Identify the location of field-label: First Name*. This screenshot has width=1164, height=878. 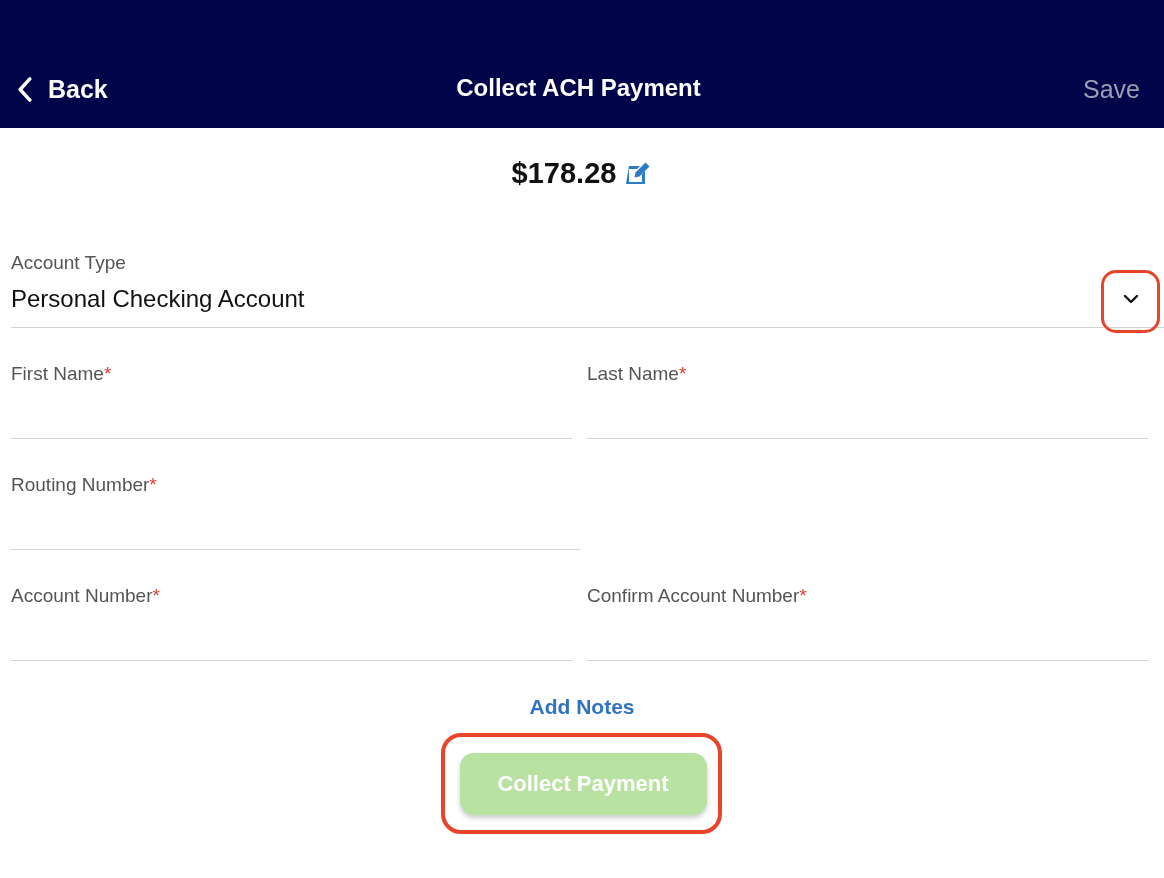
(61, 374).